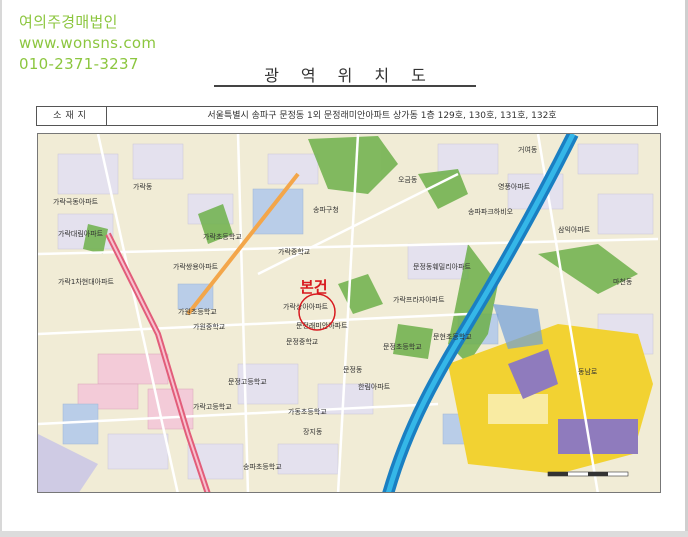  What do you see at coordinates (247, 381) in the screenshot?
I see `map-label: 문정고등학교` at bounding box center [247, 381].